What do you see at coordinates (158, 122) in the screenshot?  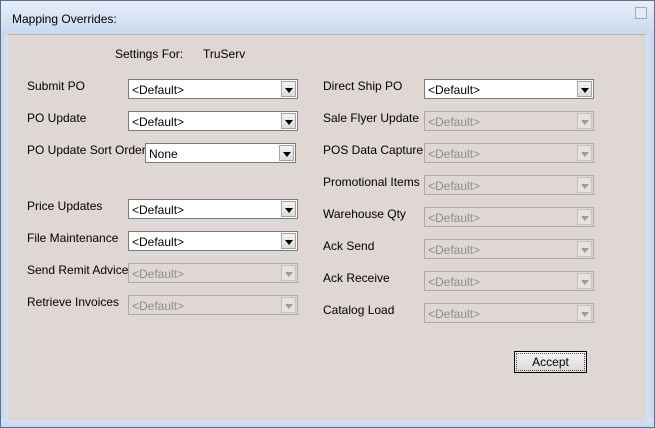 I see `po-update-value: <Default>` at bounding box center [158, 122].